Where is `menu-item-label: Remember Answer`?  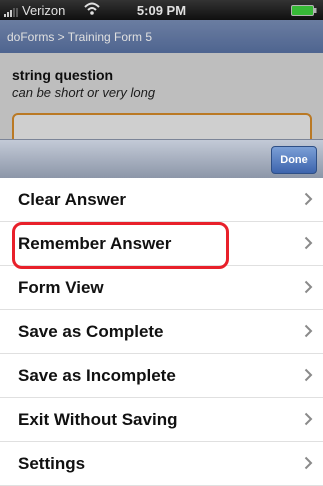
menu-item-label: Remember Answer is located at coordinates (95, 243).